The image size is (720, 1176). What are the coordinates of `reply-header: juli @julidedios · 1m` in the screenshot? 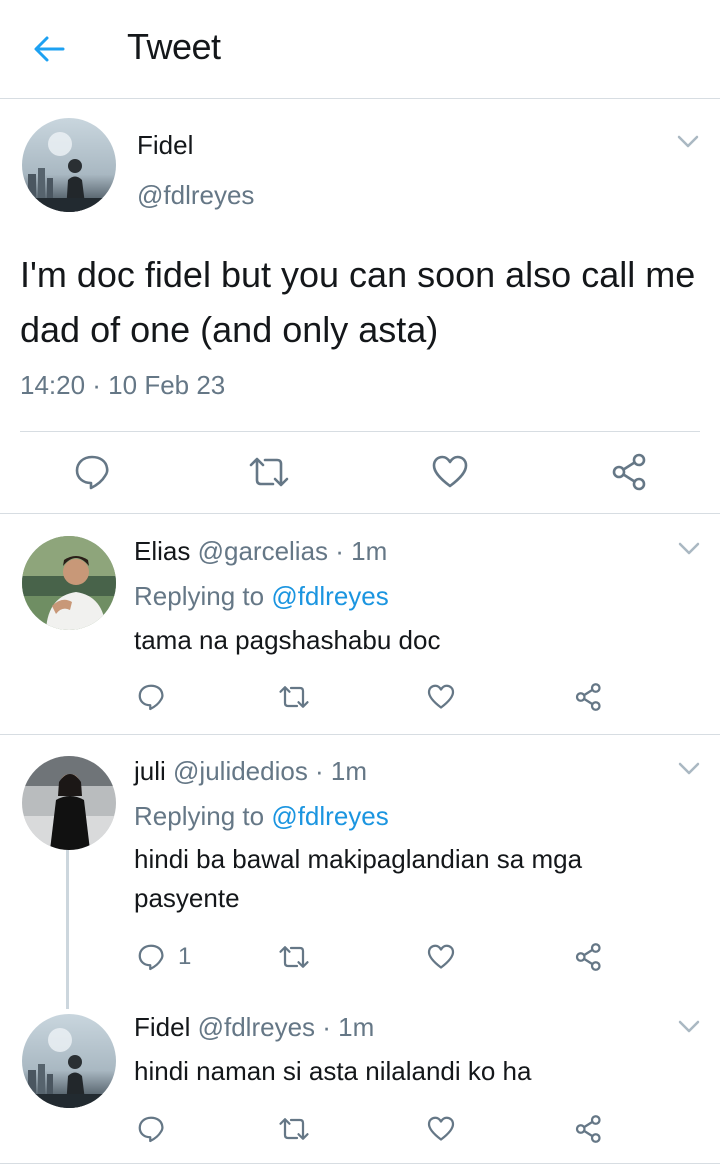 It's located at (250, 771).